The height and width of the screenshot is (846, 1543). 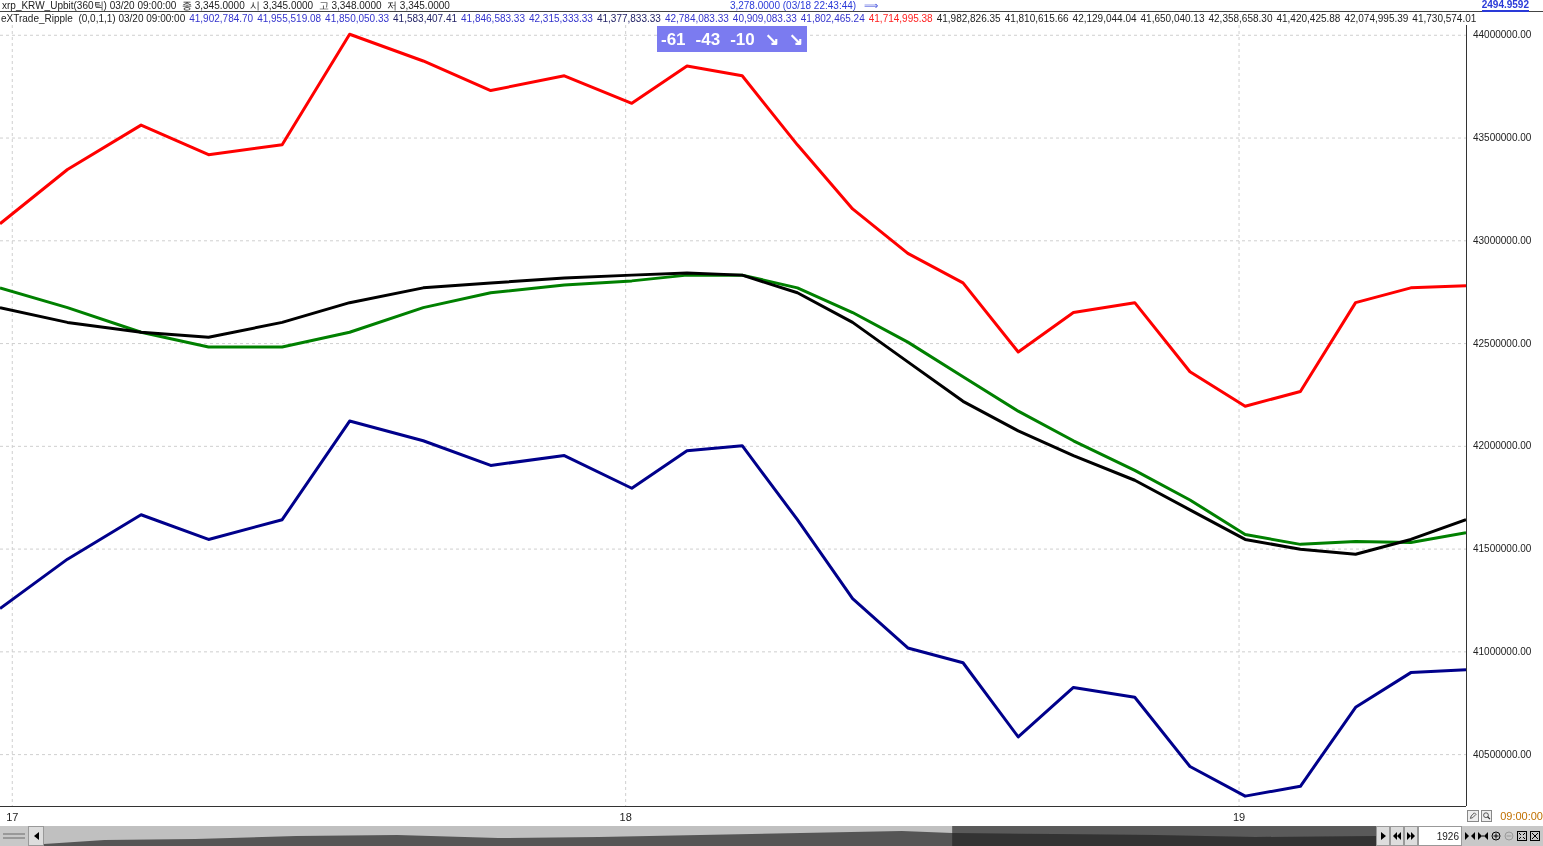 What do you see at coordinates (625, 817) in the screenshot?
I see `axis-label: 18` at bounding box center [625, 817].